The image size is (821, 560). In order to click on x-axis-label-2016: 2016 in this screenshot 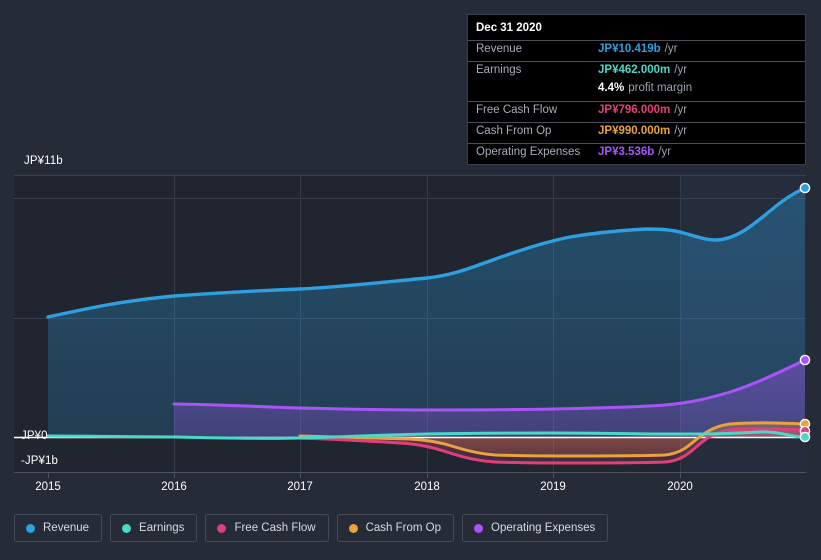, I will do `click(174, 487)`.